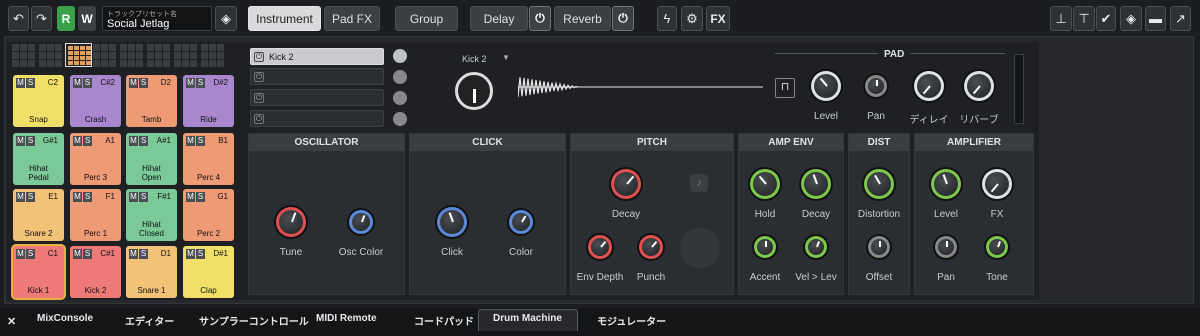 The height and width of the screenshot is (336, 1200). What do you see at coordinates (692, 18) in the screenshot?
I see `settings-icon: ⚙` at bounding box center [692, 18].